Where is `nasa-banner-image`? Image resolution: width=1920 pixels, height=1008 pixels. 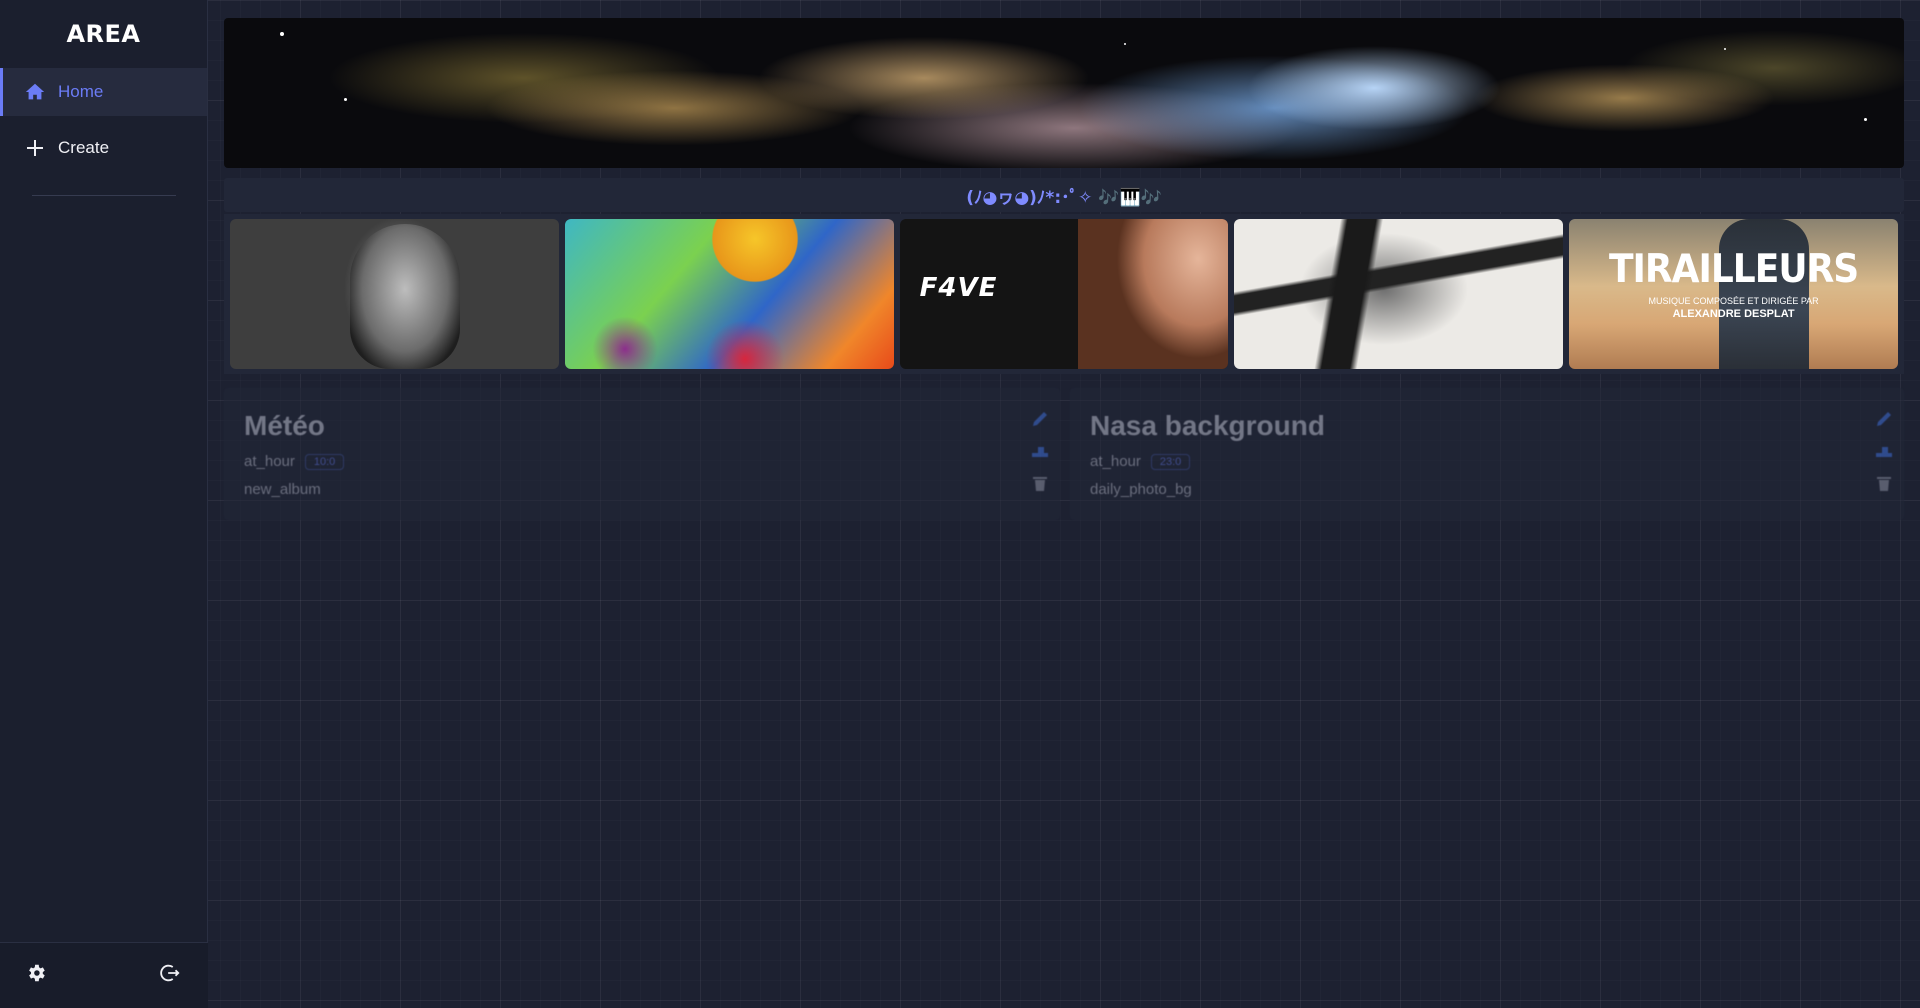
nasa-banner-image is located at coordinates (1064, 93).